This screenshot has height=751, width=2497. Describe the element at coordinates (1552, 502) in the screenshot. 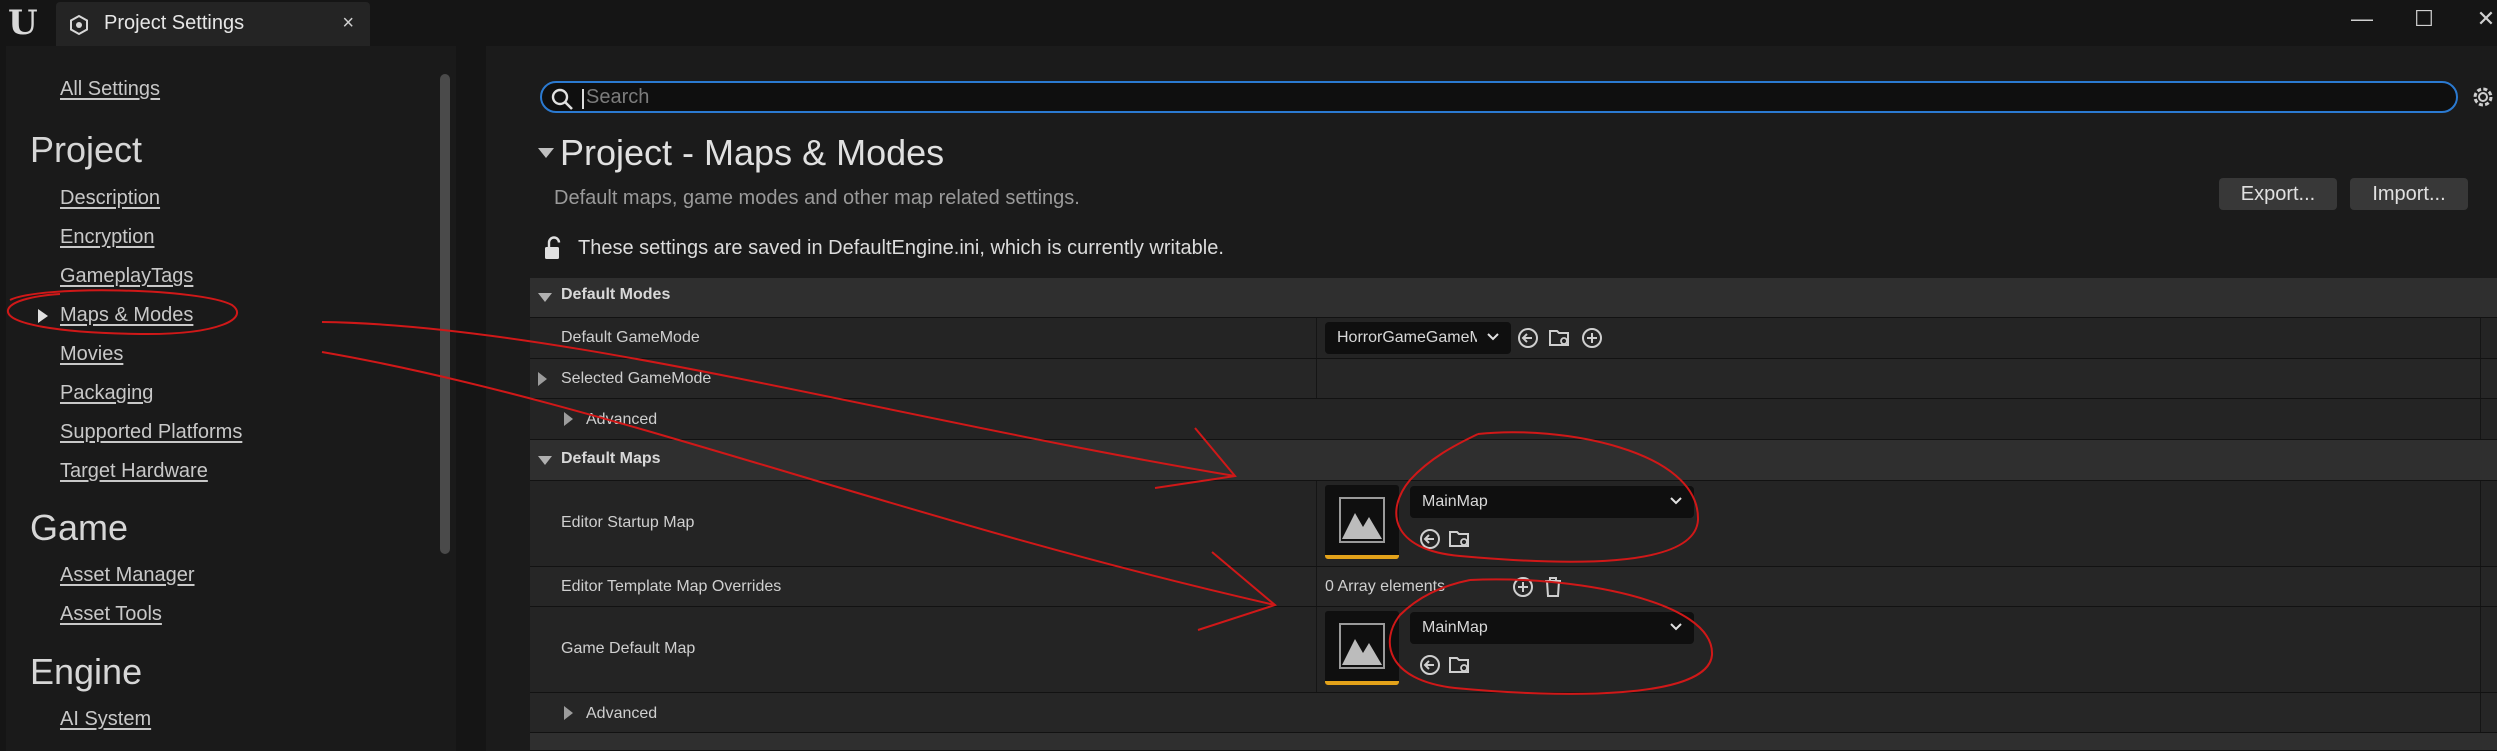

I see `startup-map-dropdown: MainMap` at that location.